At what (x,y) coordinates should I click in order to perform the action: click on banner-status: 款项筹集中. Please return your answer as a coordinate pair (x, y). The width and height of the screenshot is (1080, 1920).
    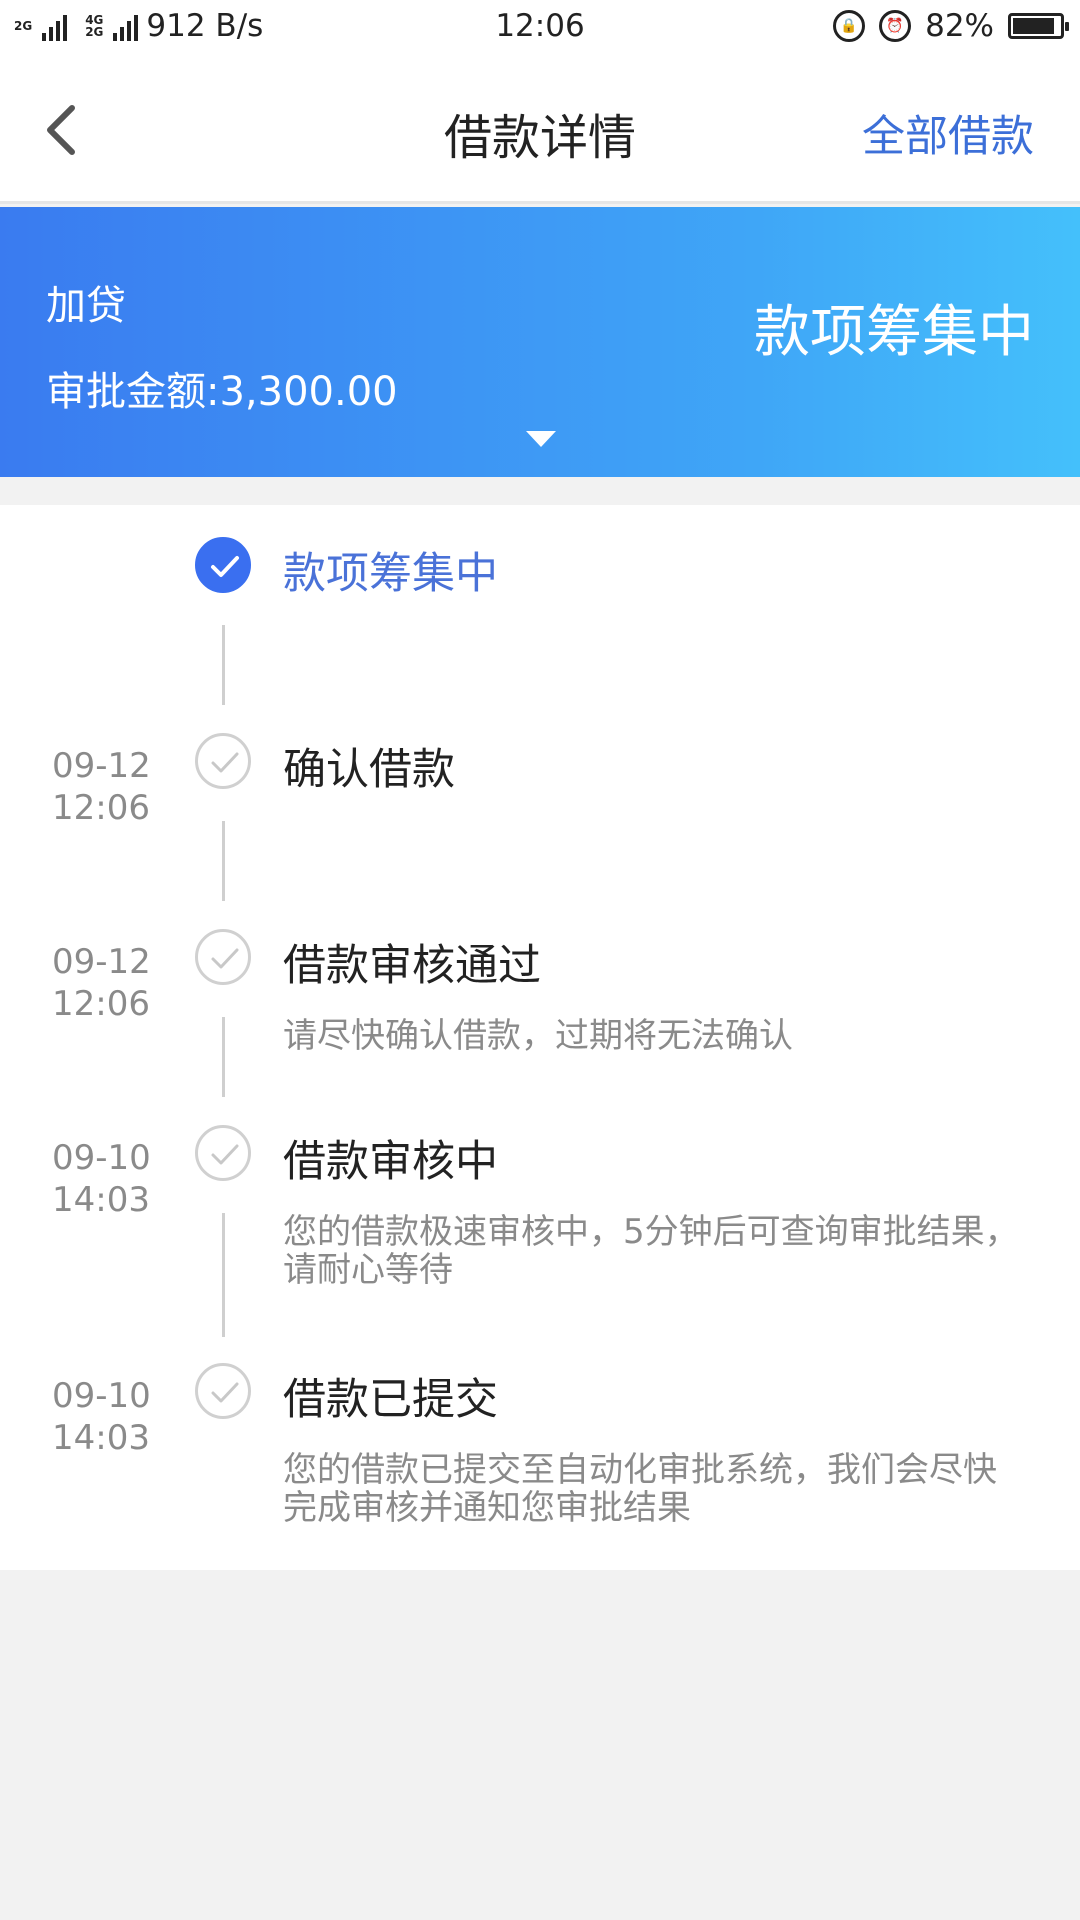
    Looking at the image, I should click on (894, 332).